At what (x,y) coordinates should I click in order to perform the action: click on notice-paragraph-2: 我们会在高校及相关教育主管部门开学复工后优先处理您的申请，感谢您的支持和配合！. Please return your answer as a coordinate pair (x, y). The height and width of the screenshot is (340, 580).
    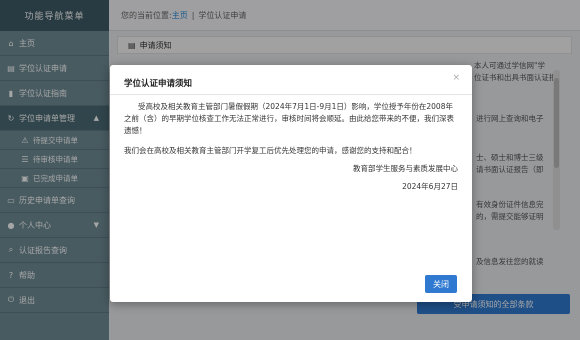
    Looking at the image, I should click on (270, 150).